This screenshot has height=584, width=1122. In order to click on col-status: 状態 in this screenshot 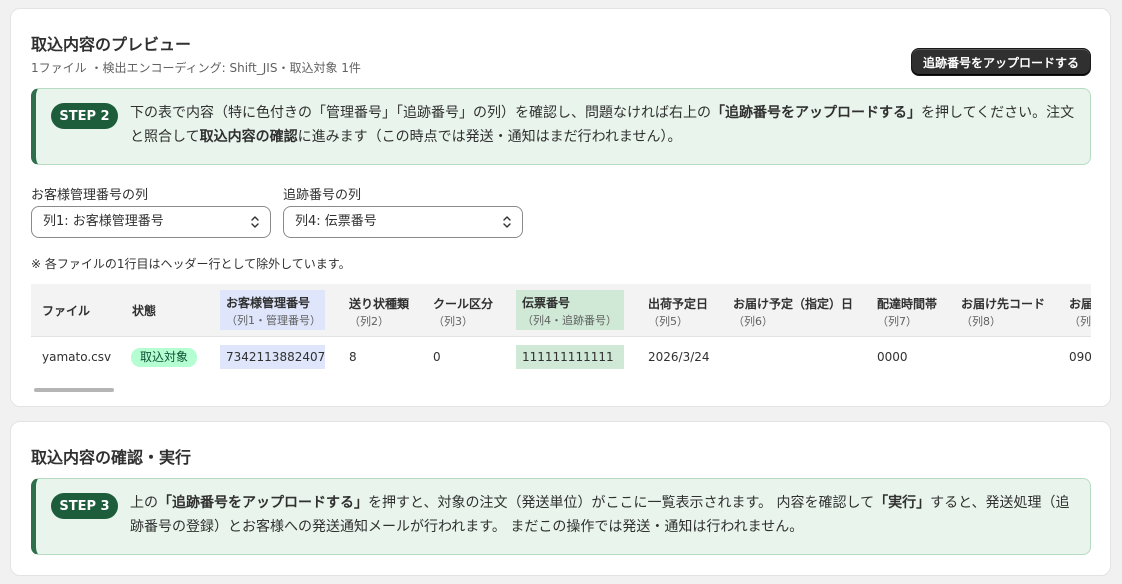, I will do `click(144, 310)`.